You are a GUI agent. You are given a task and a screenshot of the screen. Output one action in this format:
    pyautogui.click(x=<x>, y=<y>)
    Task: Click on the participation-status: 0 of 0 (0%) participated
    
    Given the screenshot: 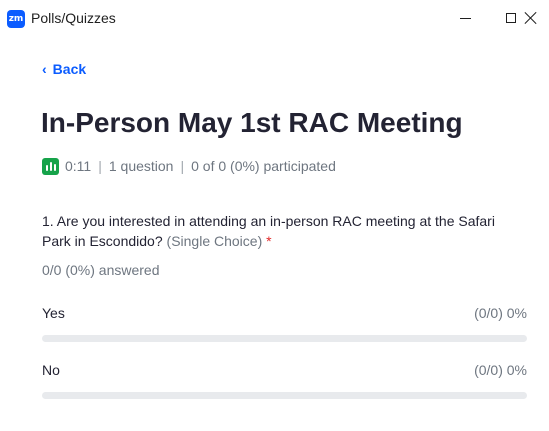 What is the action you would take?
    pyautogui.click(x=263, y=166)
    